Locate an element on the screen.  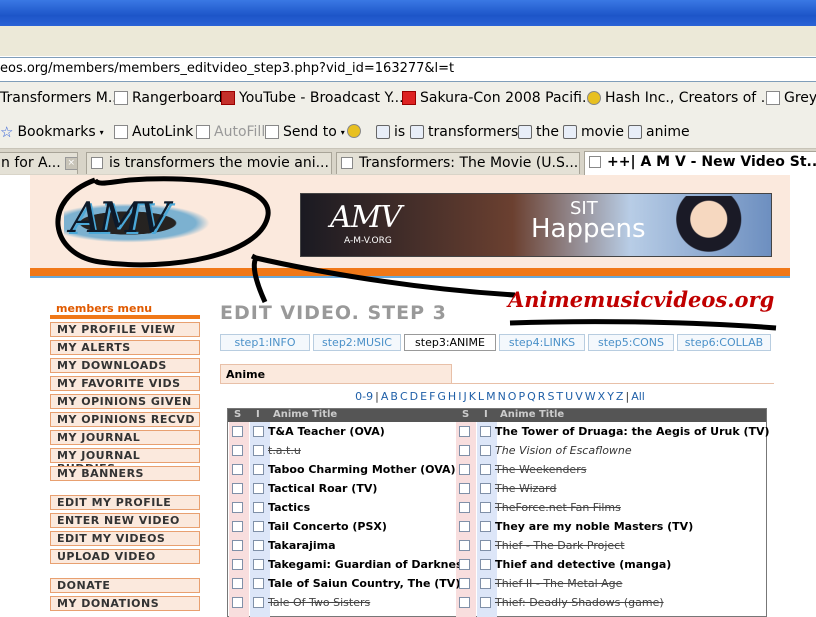
browser-tab: Transformers: The Movie (U.S...× is located at coordinates (458, 163).